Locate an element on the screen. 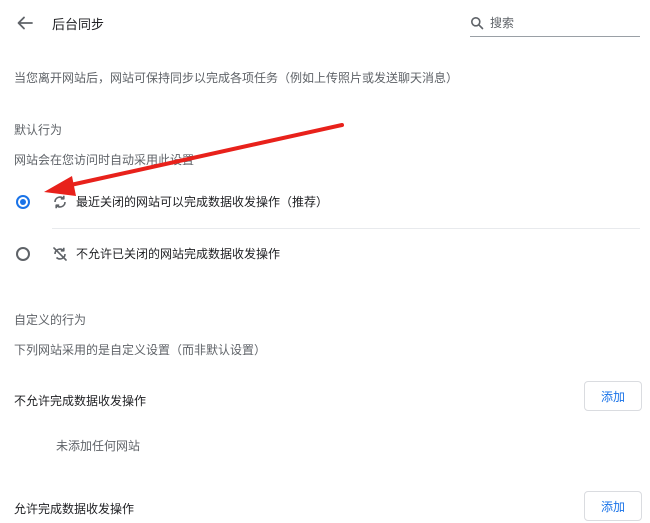 This screenshot has height=523, width=650. search-icon is located at coordinates (477, 23).